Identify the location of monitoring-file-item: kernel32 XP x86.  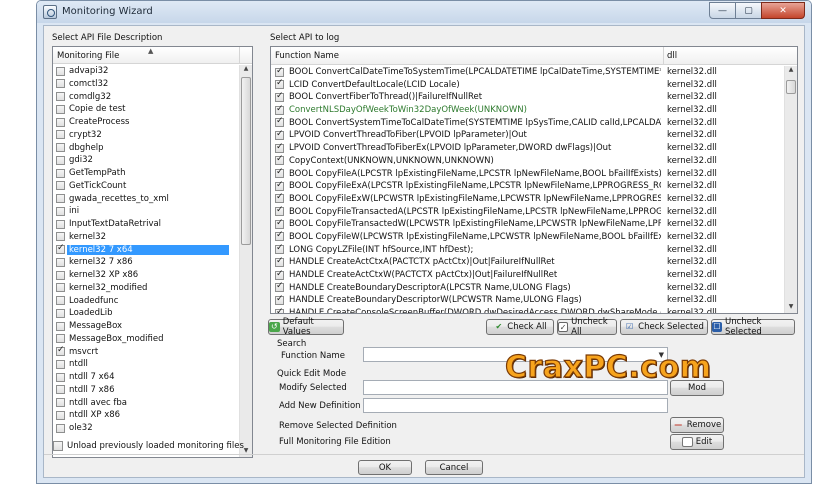
(146, 275).